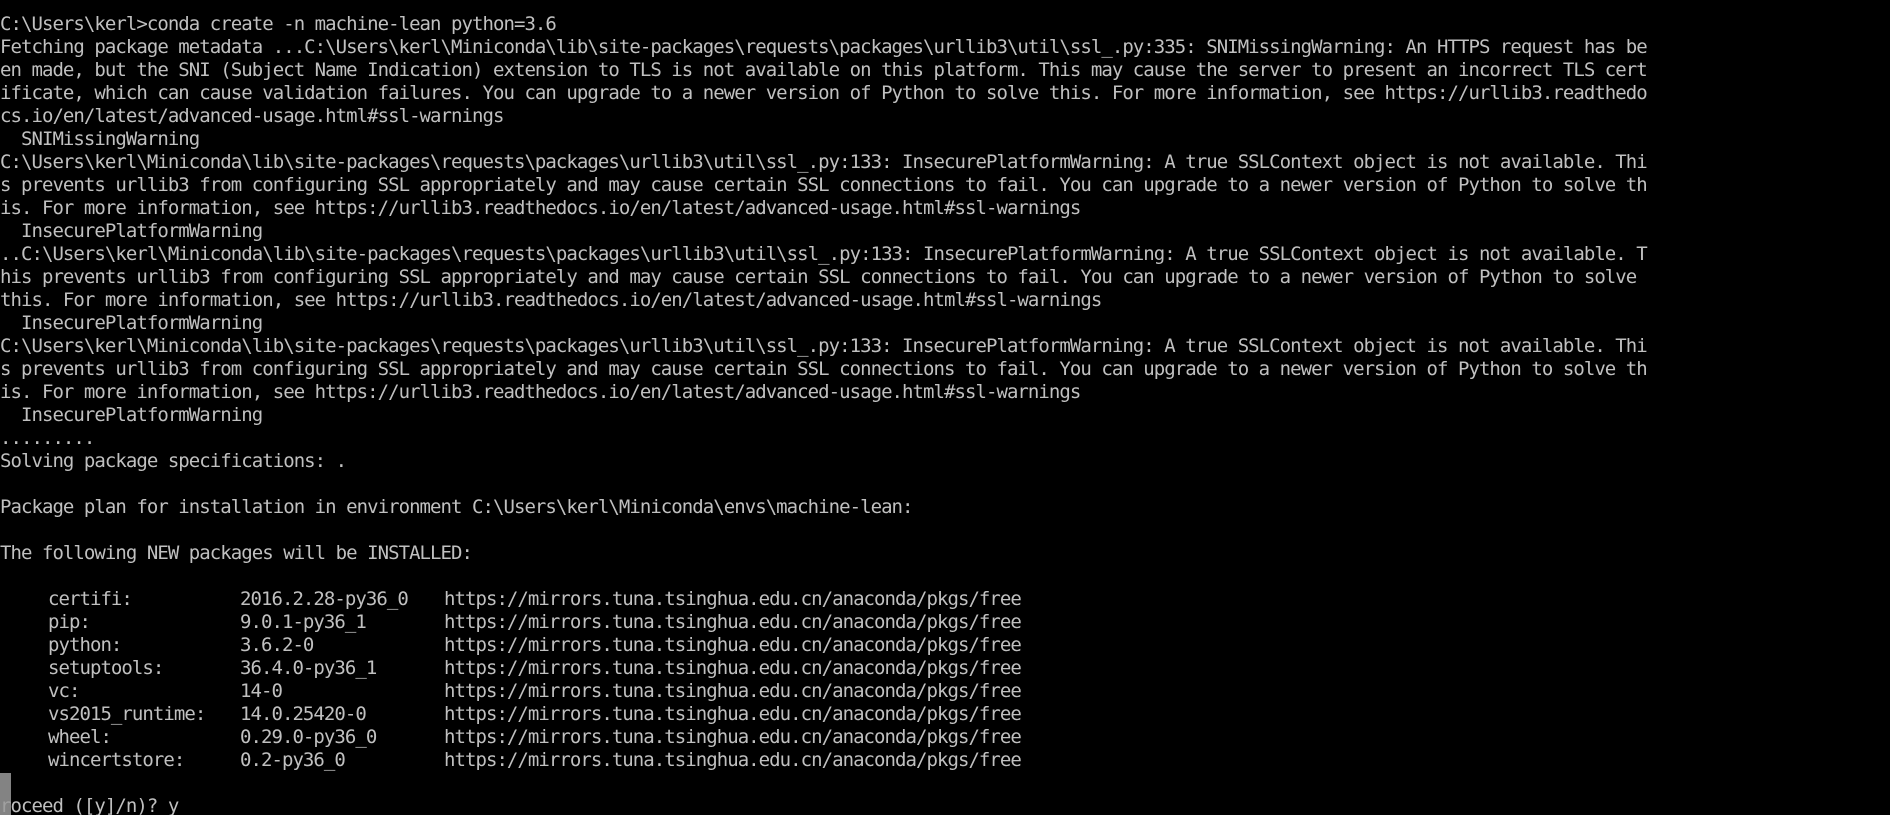  What do you see at coordinates (90, 599) in the screenshot?
I see `package-name: certifi:` at bounding box center [90, 599].